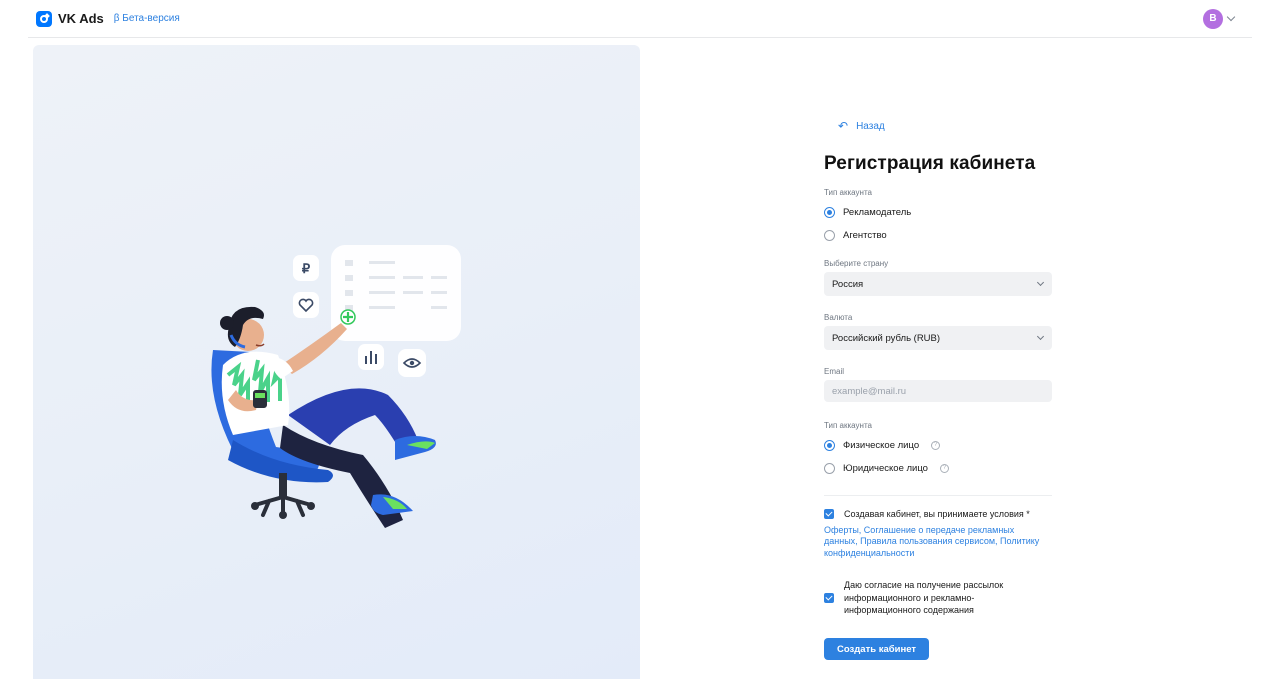 This screenshot has width=1280, height=679. What do you see at coordinates (1213, 18) in the screenshot?
I see `avatar: В` at bounding box center [1213, 18].